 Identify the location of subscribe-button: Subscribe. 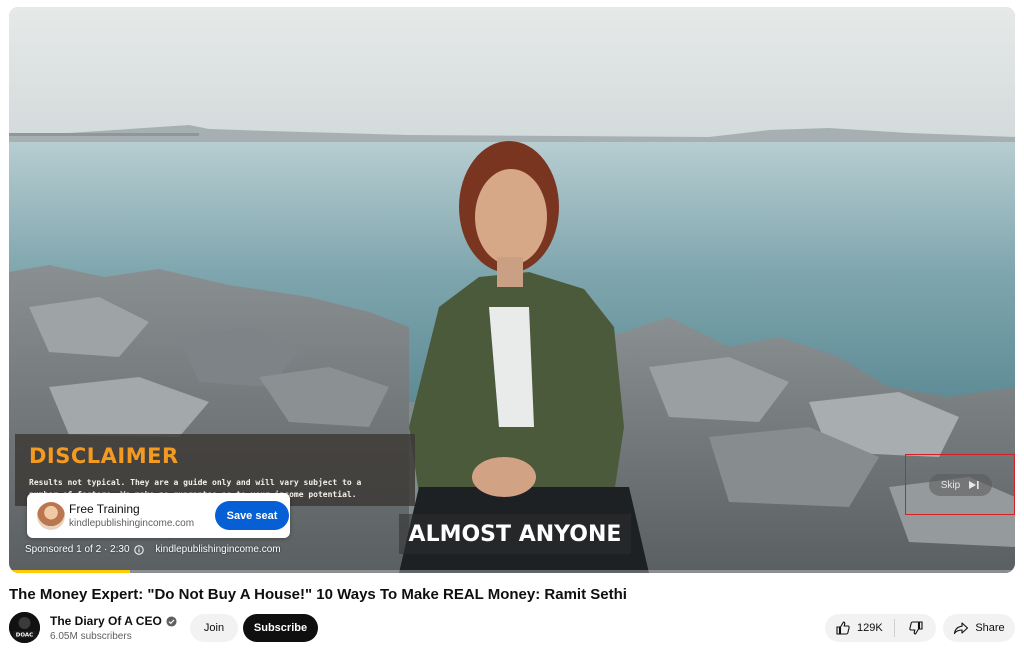
(280, 628).